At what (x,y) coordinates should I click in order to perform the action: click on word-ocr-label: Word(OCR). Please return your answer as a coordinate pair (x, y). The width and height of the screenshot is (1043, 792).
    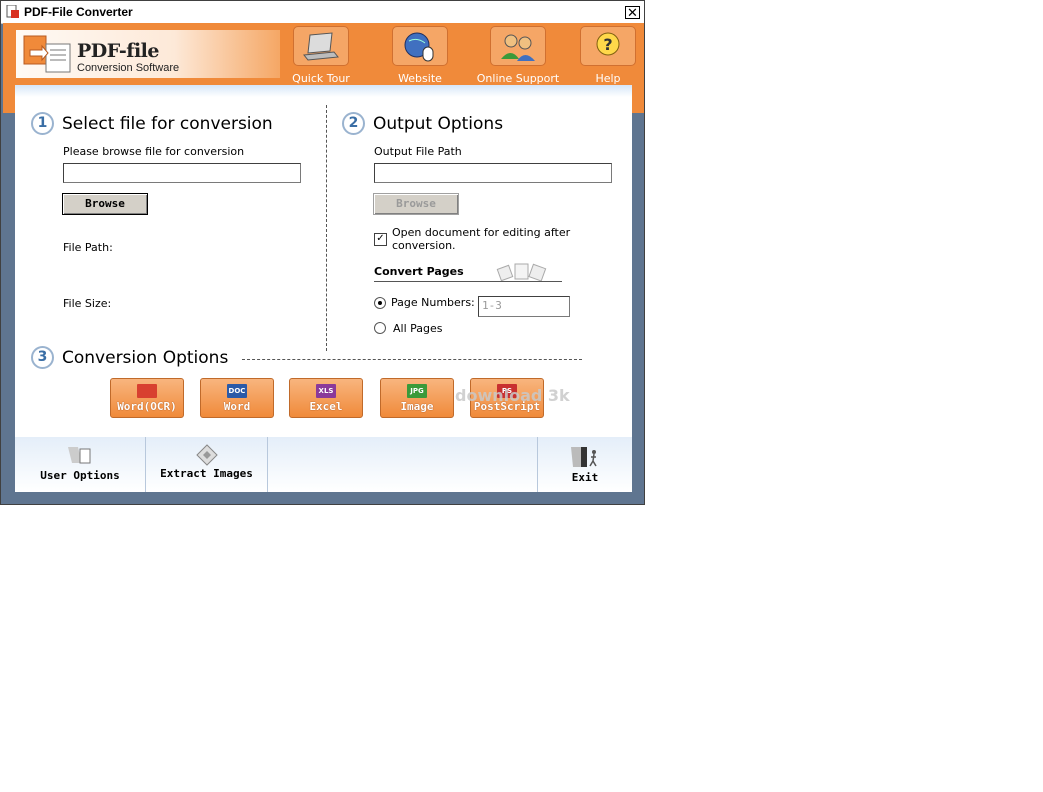
    Looking at the image, I should click on (147, 406).